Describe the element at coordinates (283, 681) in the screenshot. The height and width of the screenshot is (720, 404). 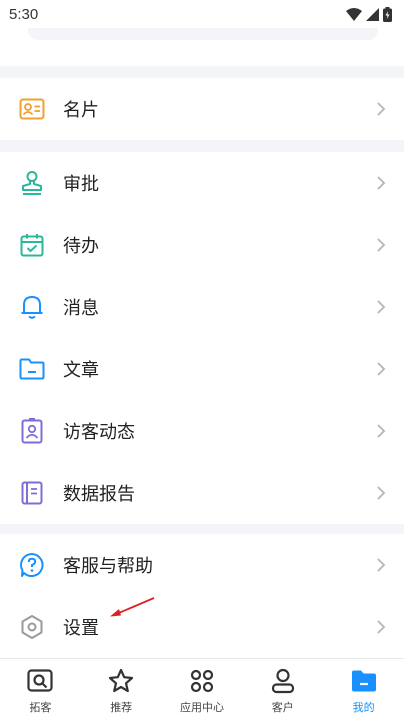
I see `person-icon` at that location.